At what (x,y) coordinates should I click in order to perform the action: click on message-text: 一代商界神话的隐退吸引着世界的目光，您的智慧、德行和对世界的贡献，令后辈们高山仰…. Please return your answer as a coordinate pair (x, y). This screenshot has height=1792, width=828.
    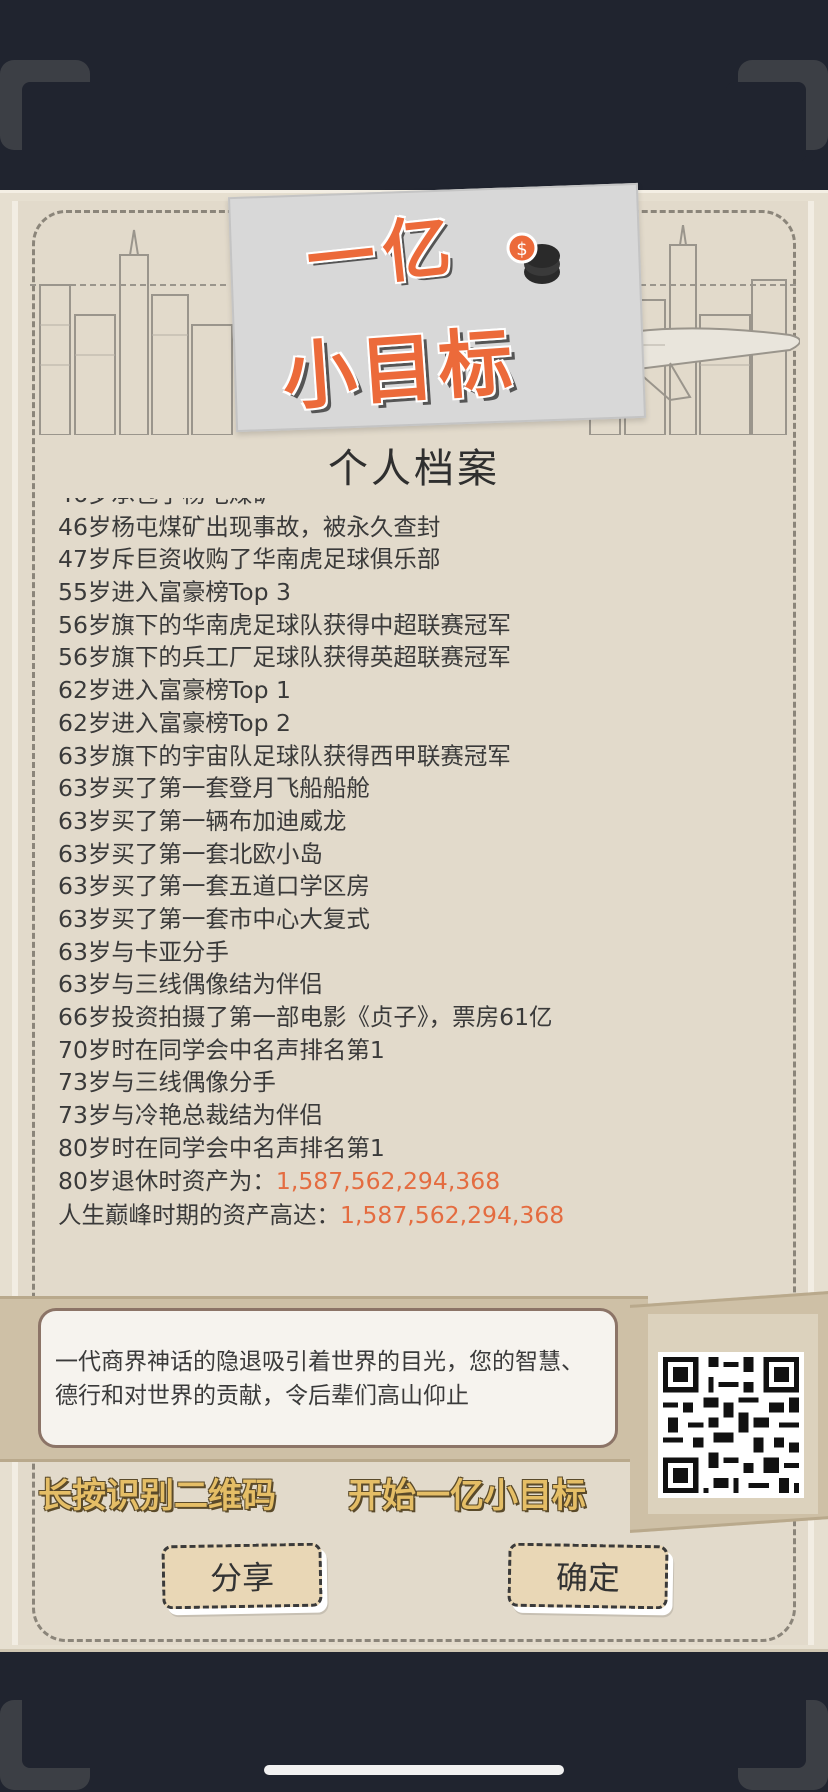
    Looking at the image, I should click on (319, 1379).